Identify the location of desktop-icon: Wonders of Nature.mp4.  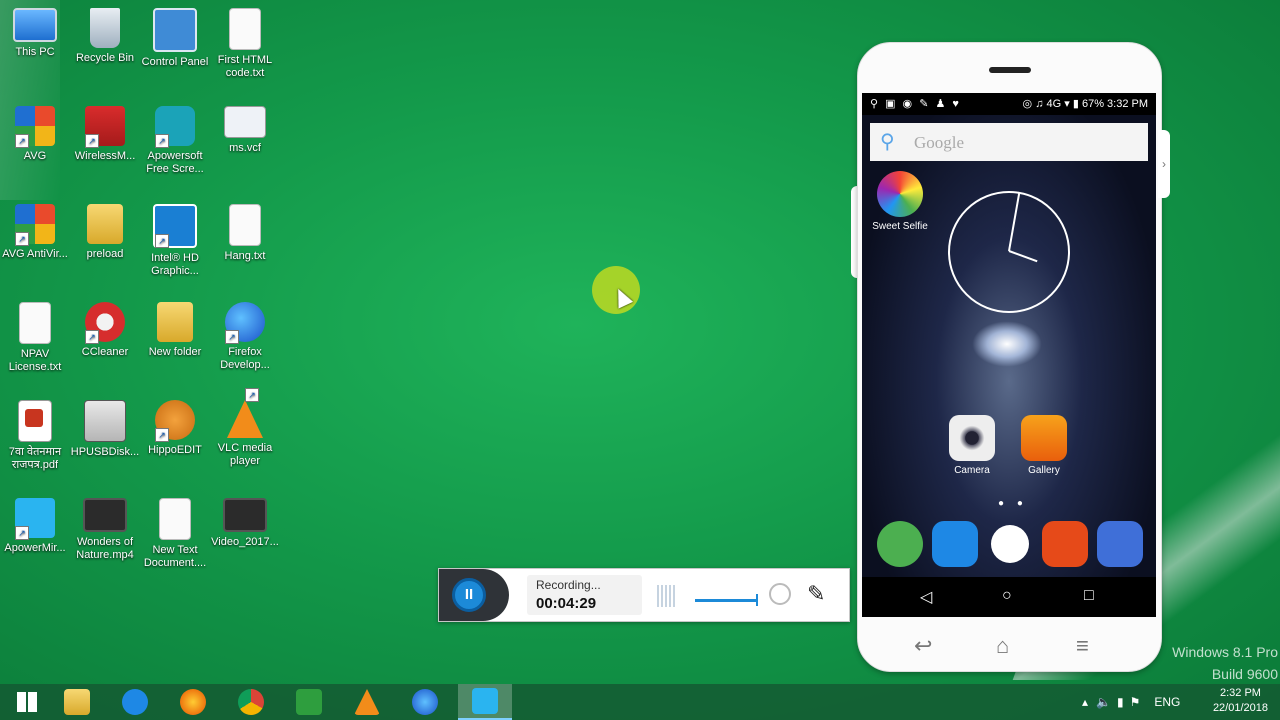
(105, 530).